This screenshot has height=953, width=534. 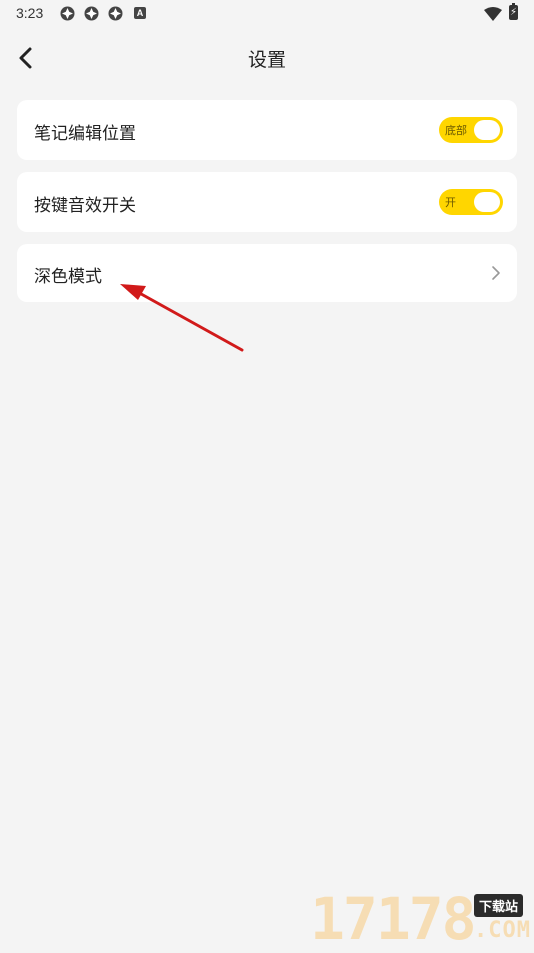 I want to click on toggle-text: 开, so click(x=450, y=202).